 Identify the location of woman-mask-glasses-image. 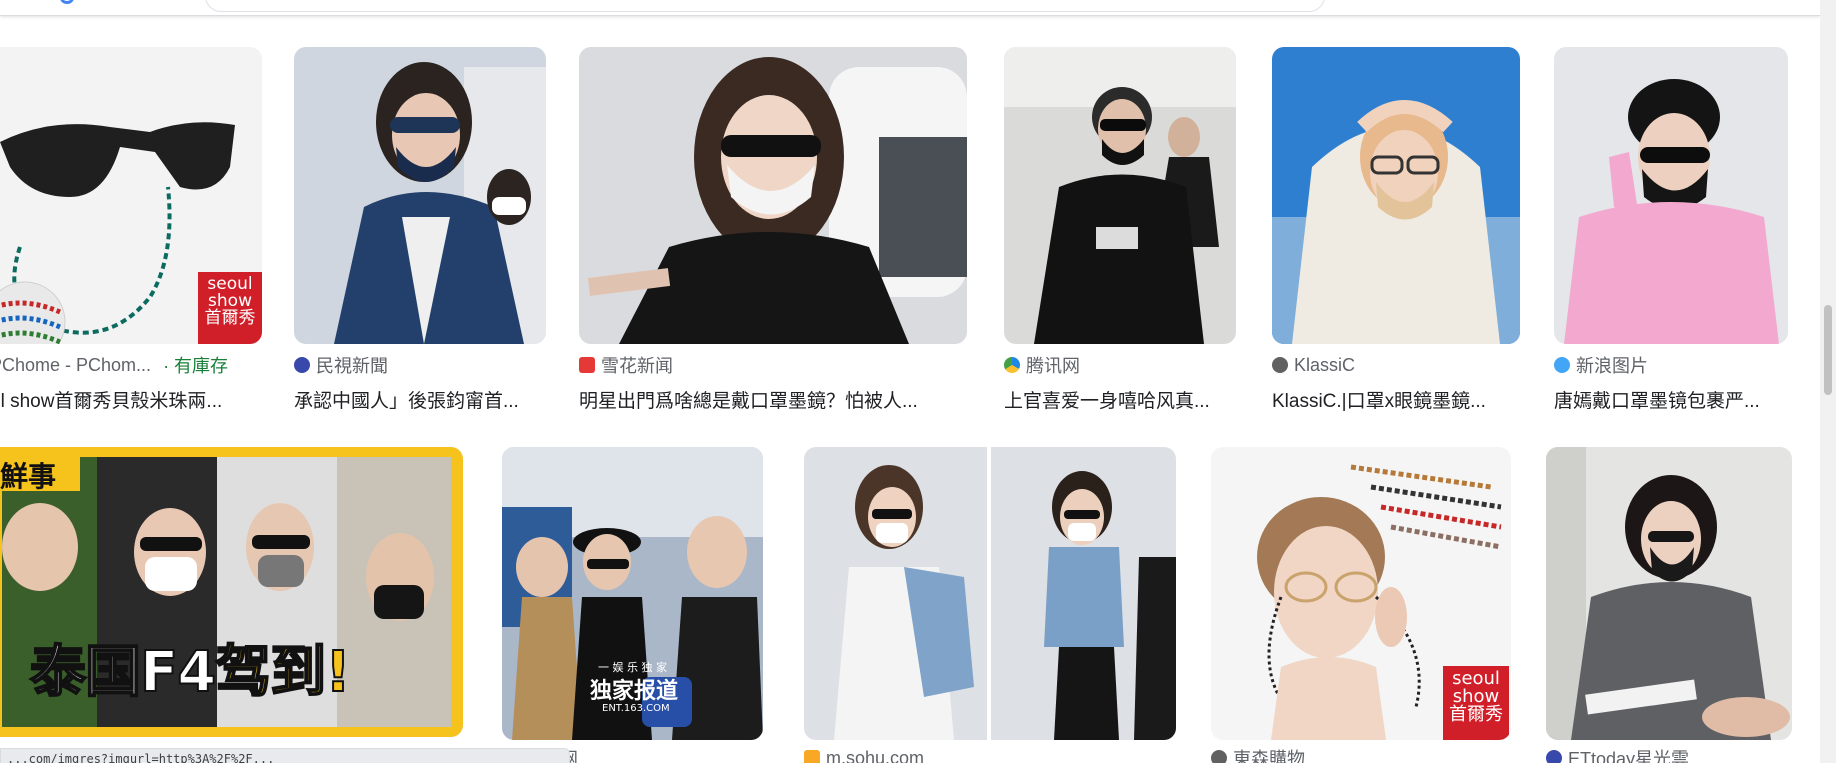
(1396, 195).